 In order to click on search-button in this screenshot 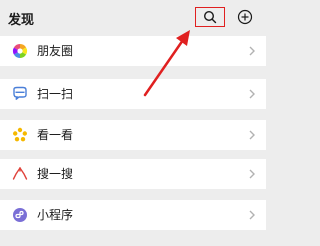, I will do `click(210, 17)`.